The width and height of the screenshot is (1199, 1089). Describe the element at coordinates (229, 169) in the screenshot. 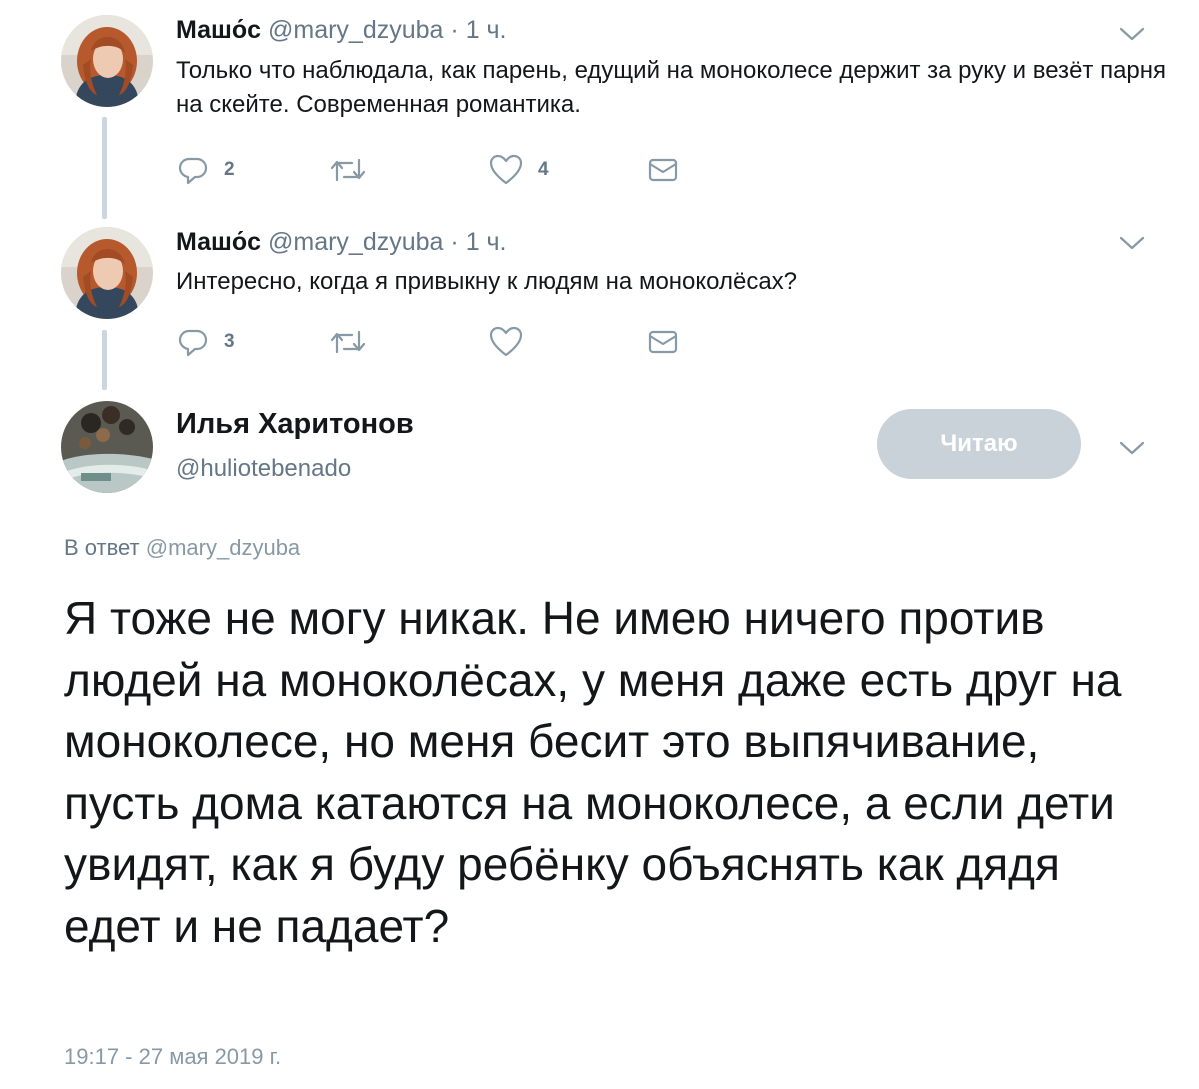

I see `reply-count: 2` at that location.